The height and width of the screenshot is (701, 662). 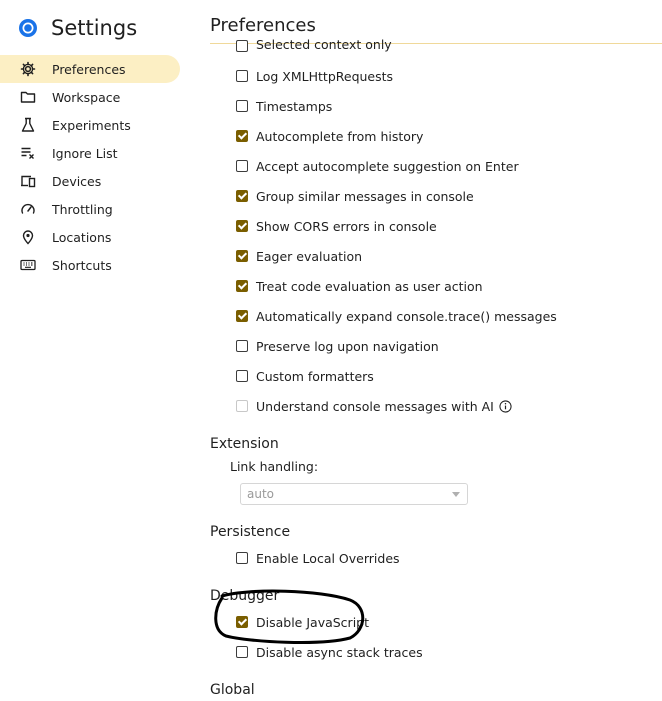 I want to click on location-pin-icon, so click(x=28, y=237).